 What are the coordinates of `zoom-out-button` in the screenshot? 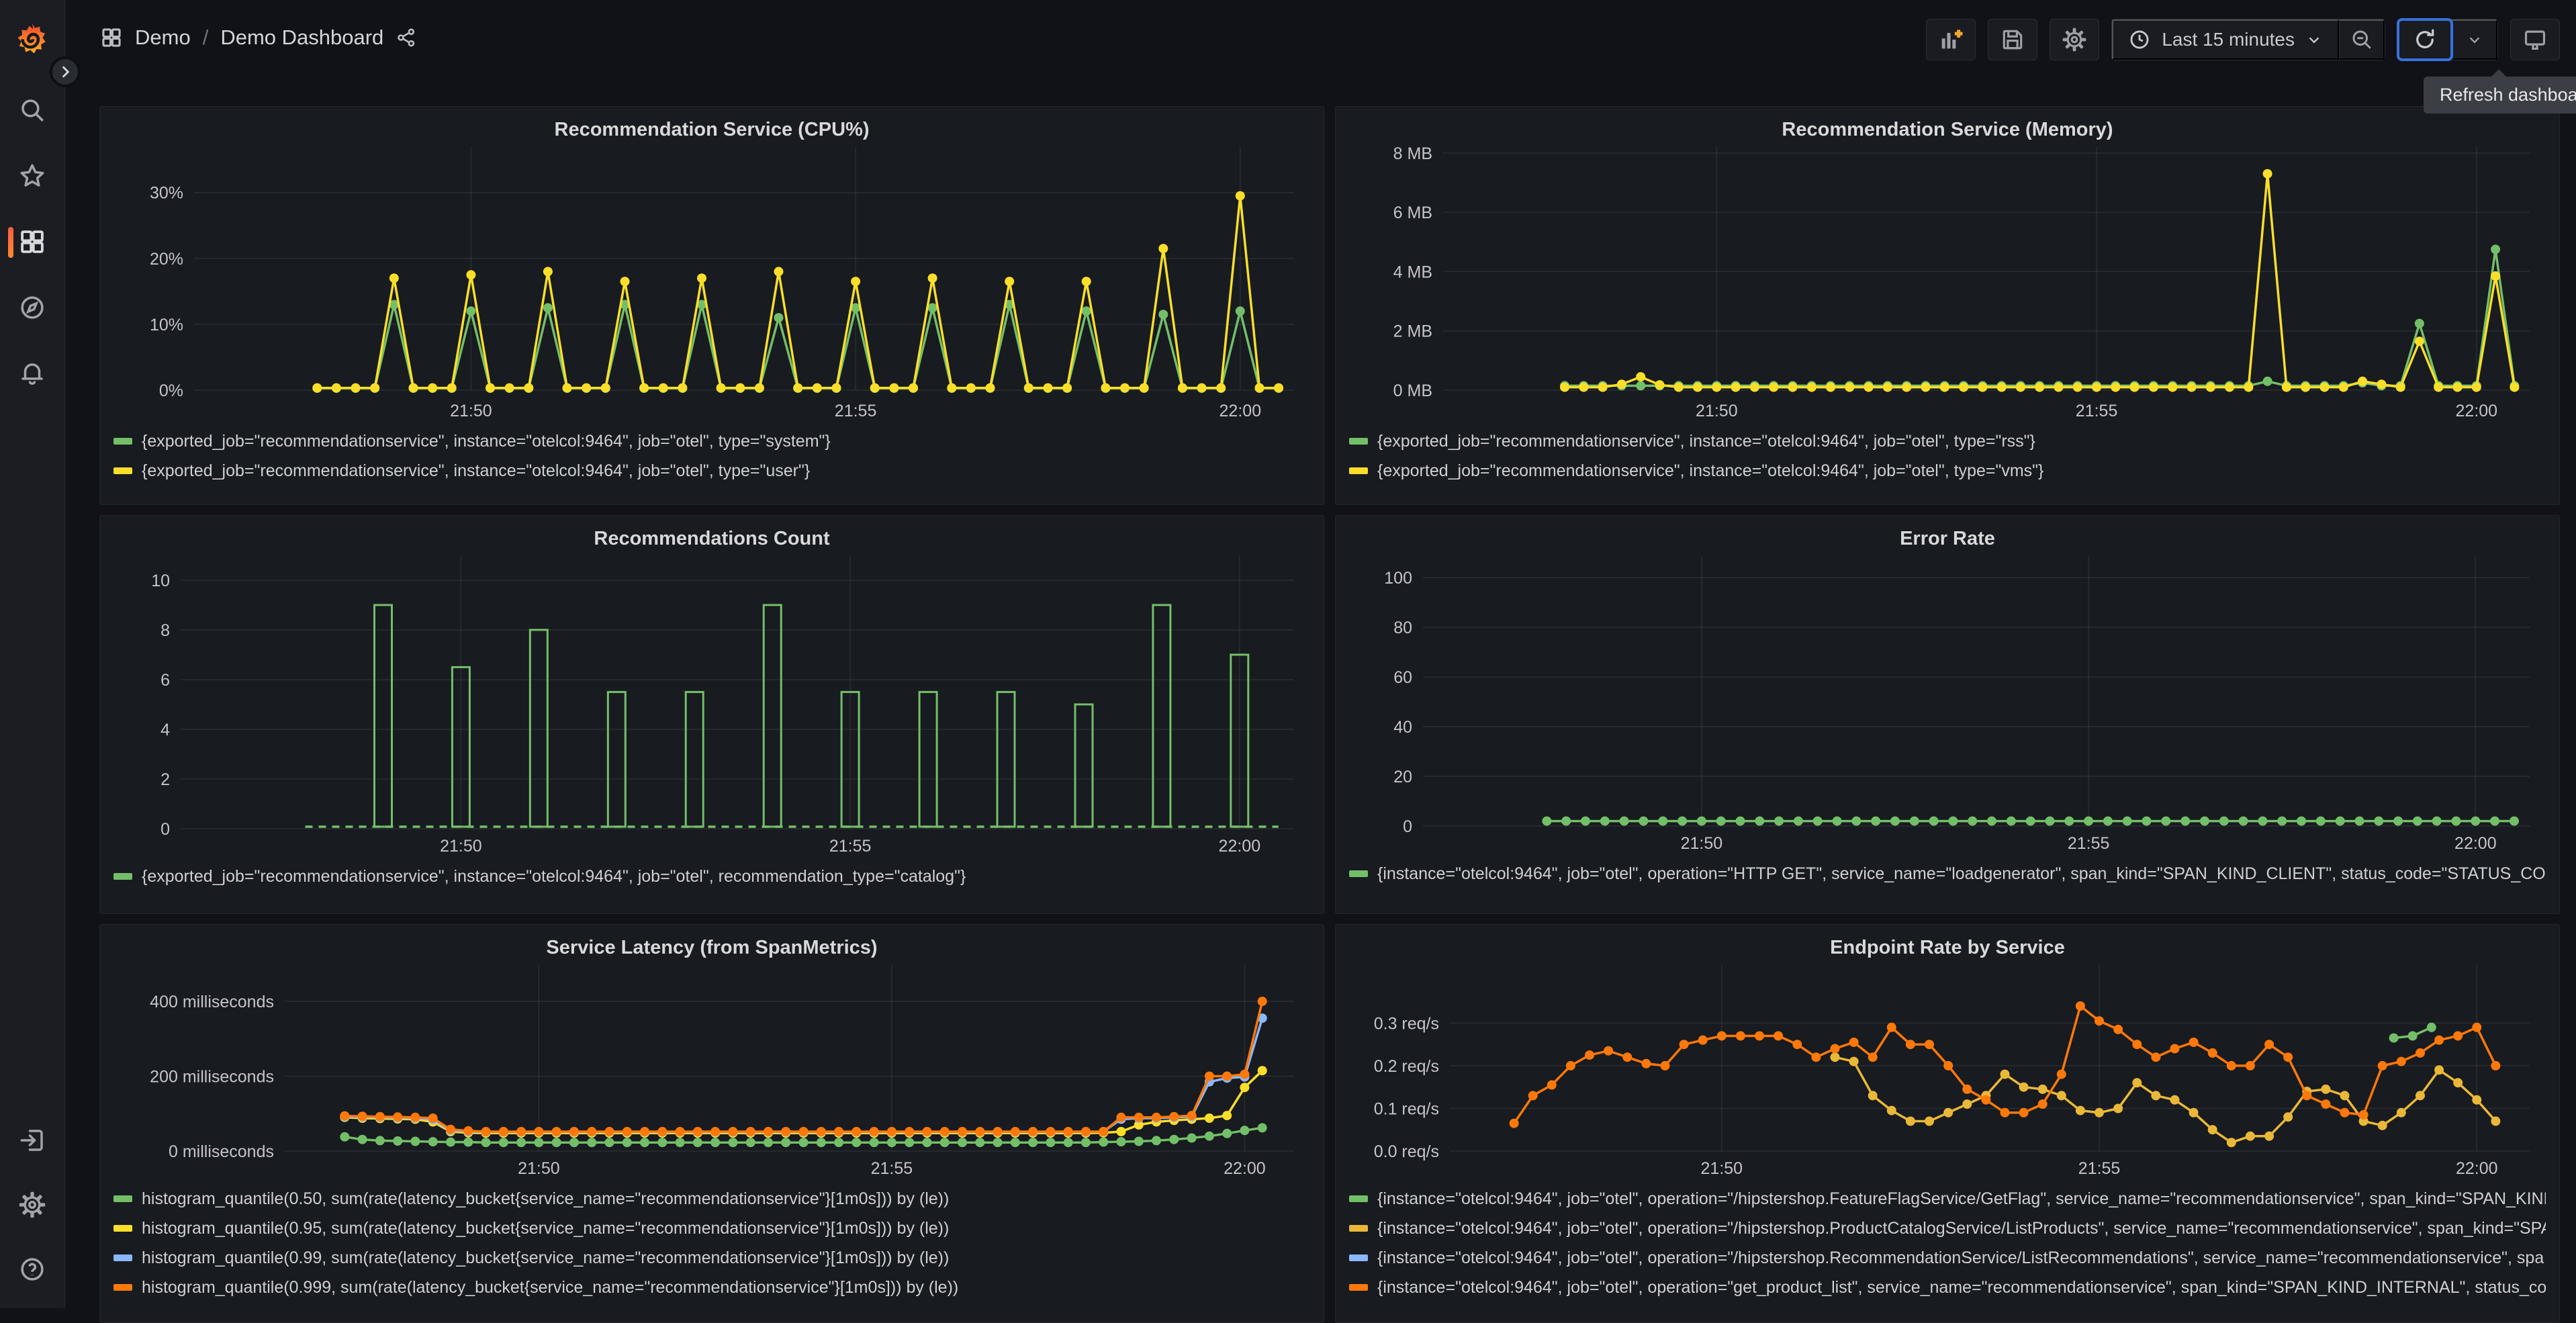 It's located at (2362, 39).